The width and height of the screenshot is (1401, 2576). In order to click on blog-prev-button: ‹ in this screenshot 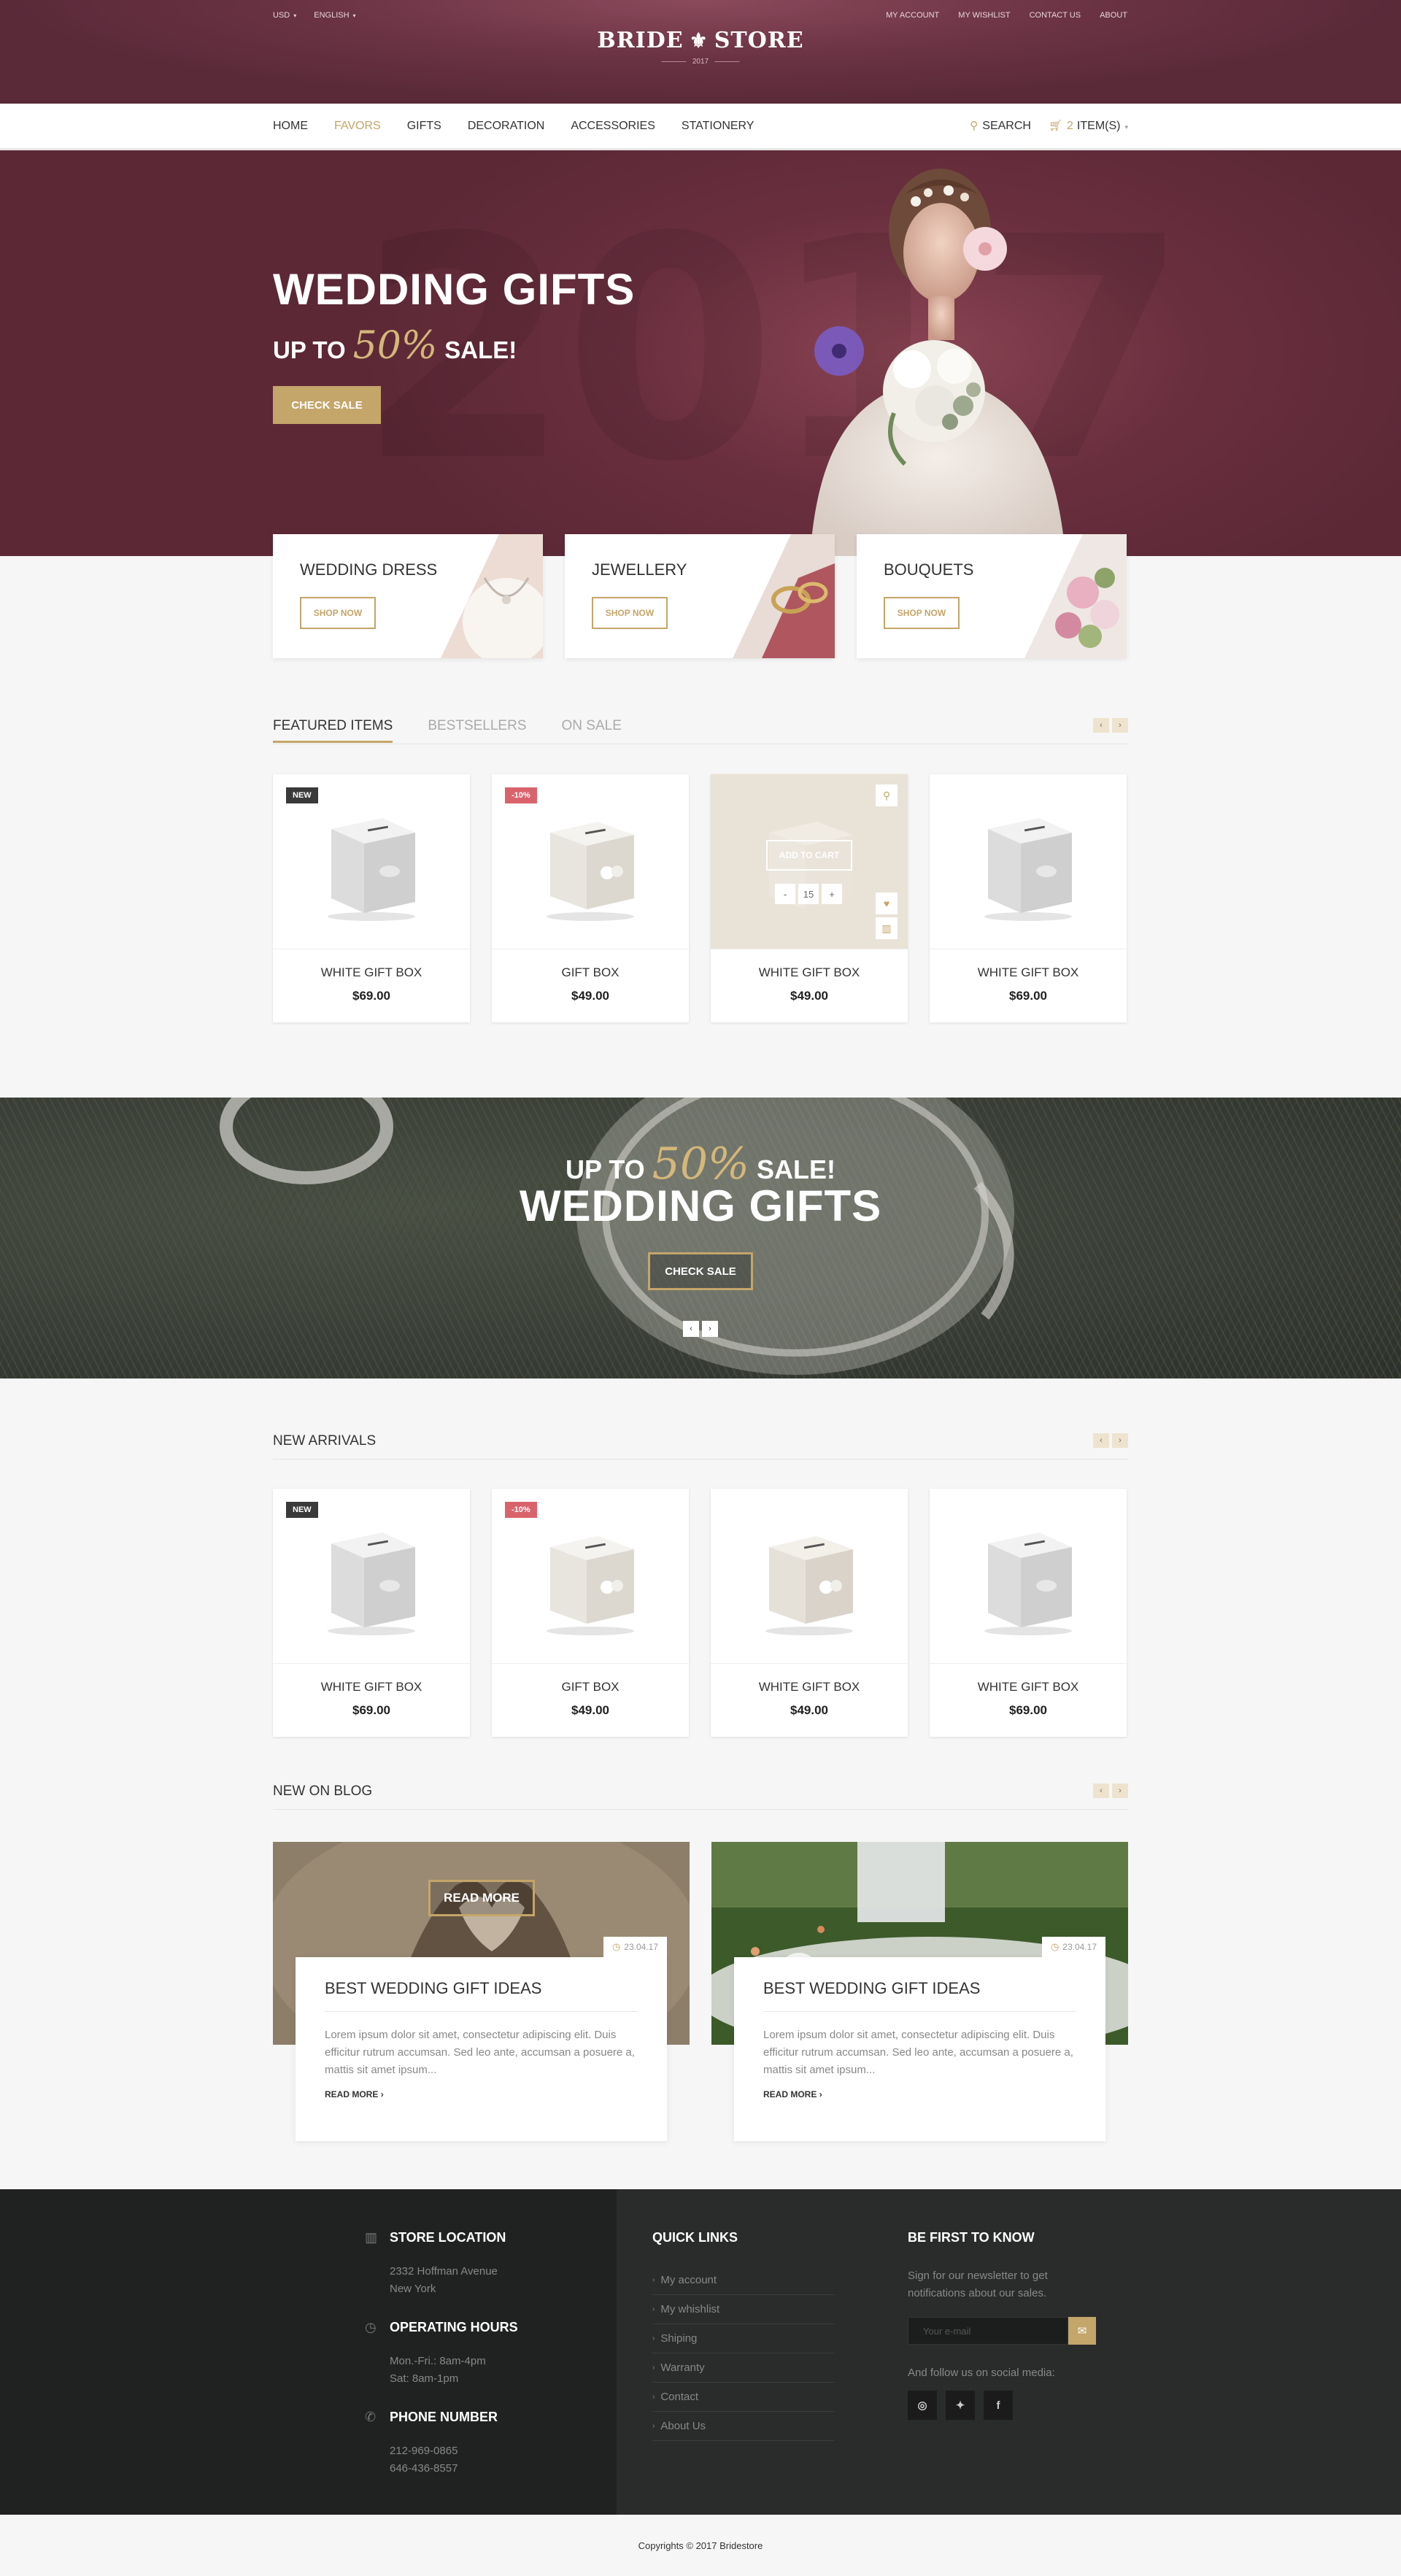, I will do `click(1101, 1790)`.